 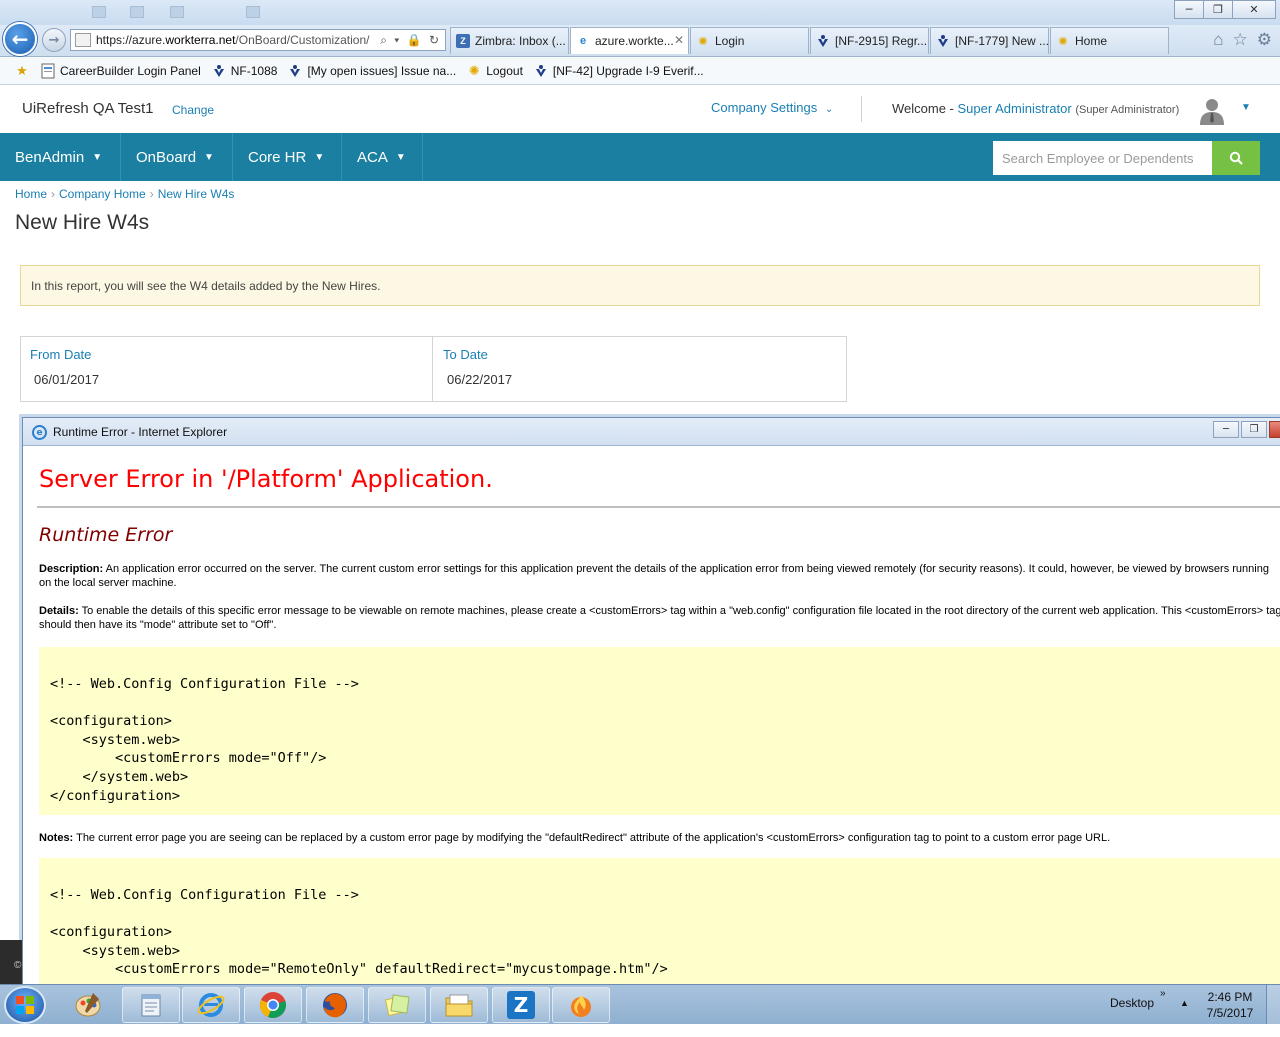 What do you see at coordinates (1218, 9) in the screenshot?
I see `restore-button: ❐` at bounding box center [1218, 9].